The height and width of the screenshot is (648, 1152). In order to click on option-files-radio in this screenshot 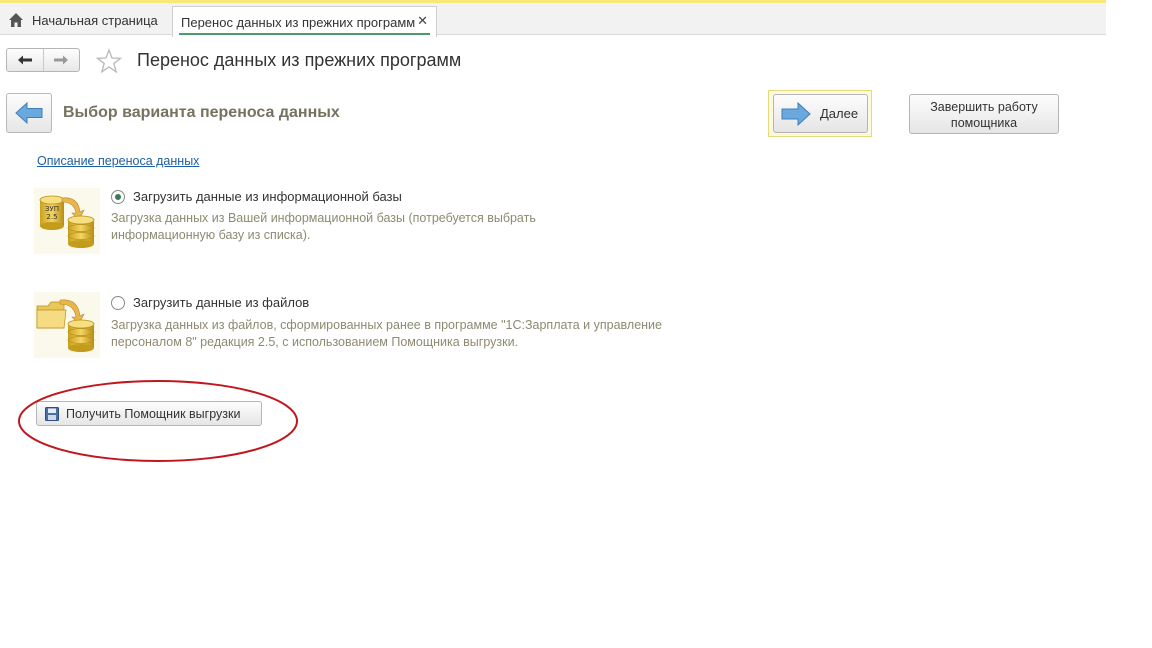, I will do `click(118, 303)`.